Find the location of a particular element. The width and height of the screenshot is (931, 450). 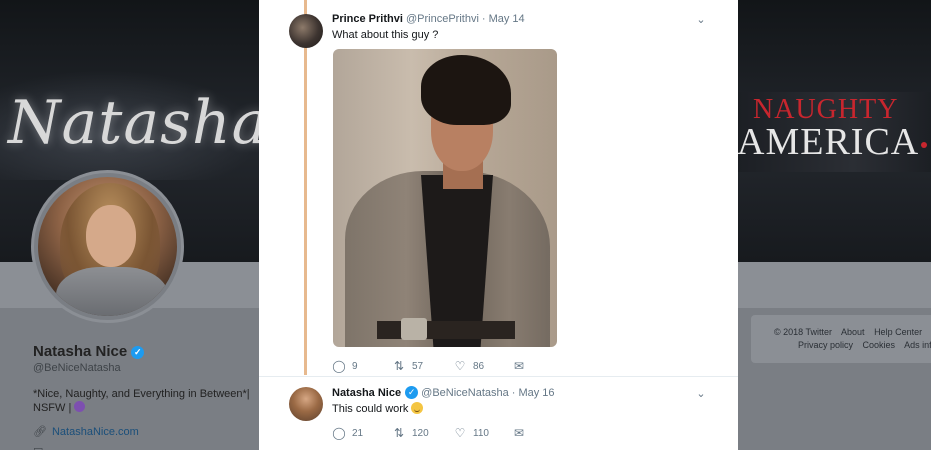

tweet-author-handle: @BeNiceNatasha is located at coordinates (465, 393).